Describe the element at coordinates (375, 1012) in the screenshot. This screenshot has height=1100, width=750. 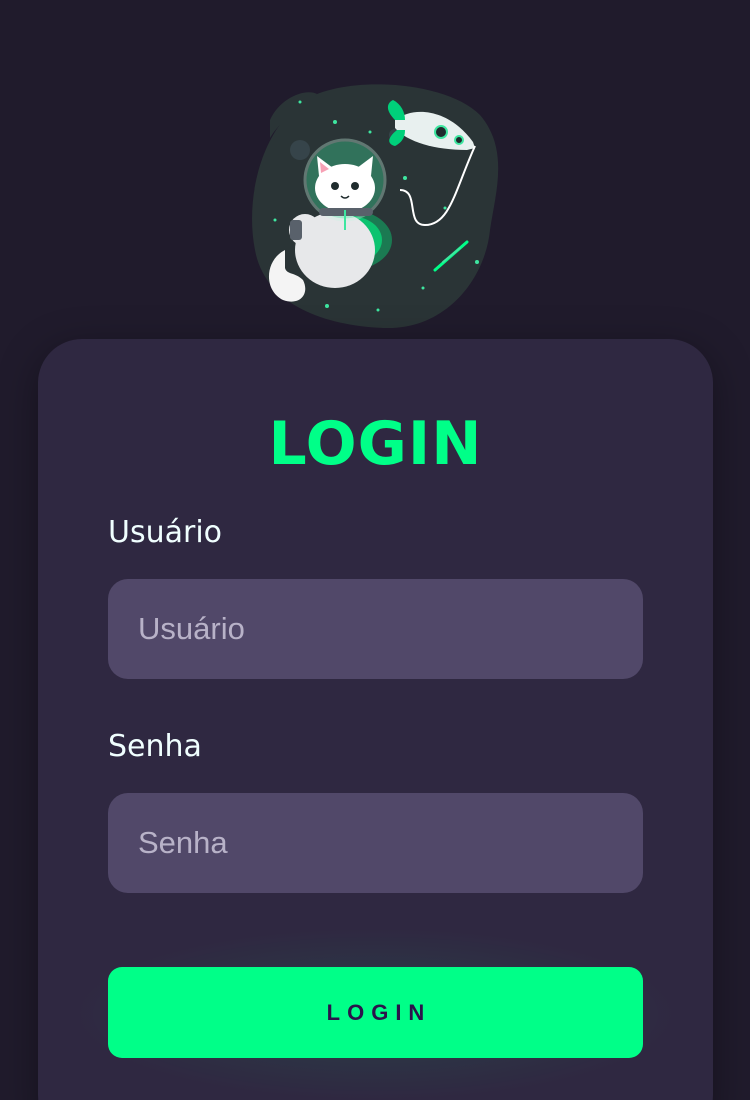
I see `login-button: LOGIN` at that location.